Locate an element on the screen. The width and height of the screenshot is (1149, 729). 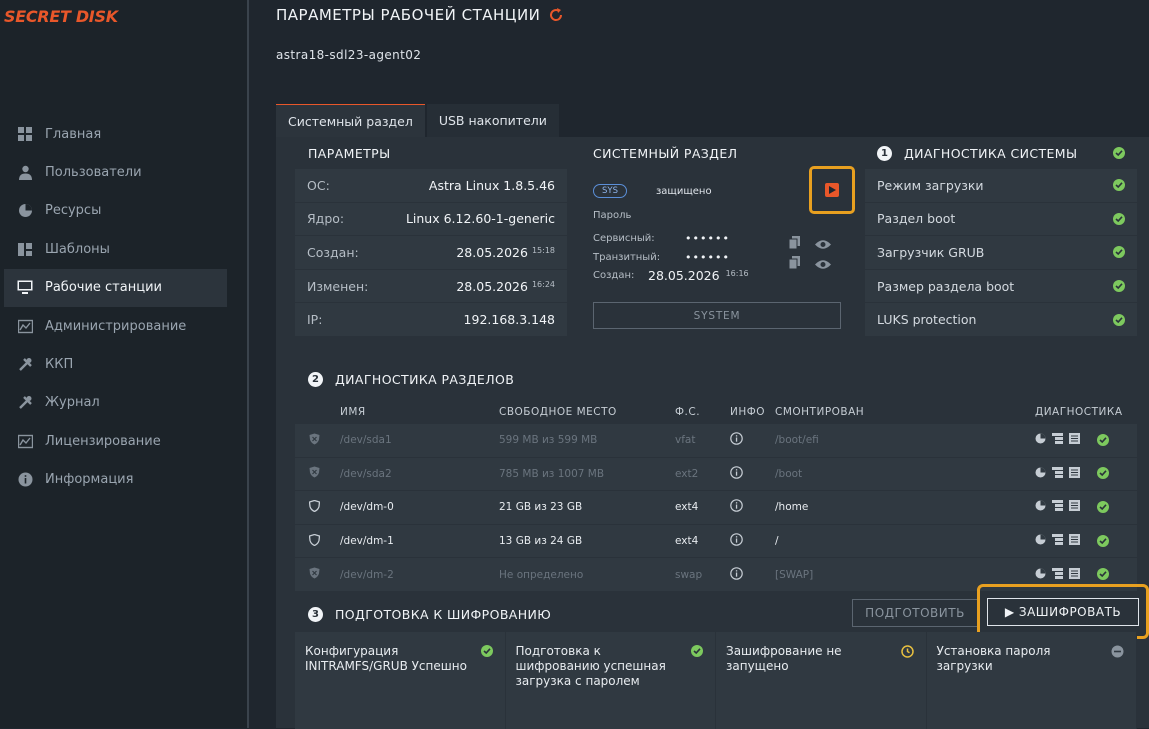
step-number: 2 is located at coordinates (315, 379).